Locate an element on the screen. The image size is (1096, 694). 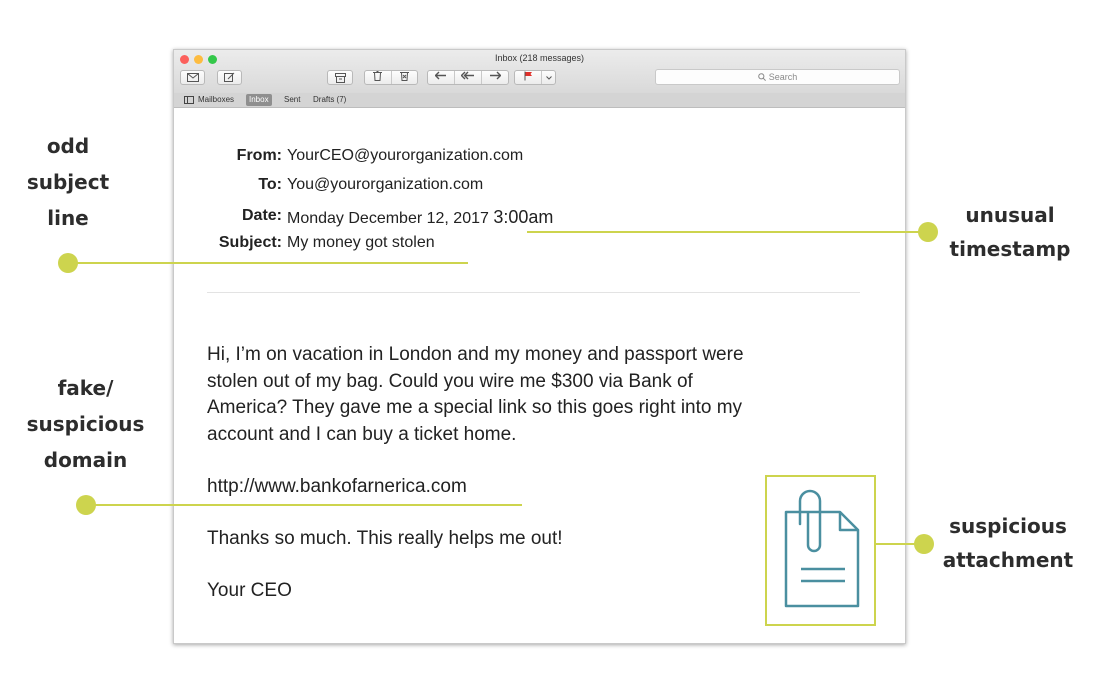
get-mail-button is located at coordinates (192, 77).